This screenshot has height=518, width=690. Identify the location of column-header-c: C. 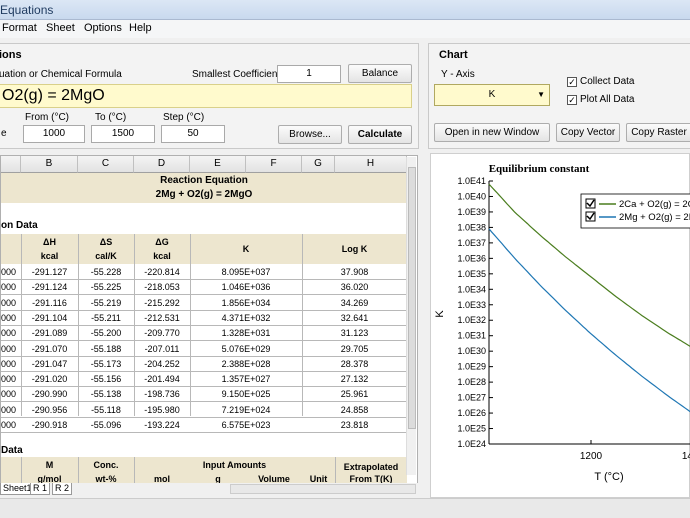
(106, 164).